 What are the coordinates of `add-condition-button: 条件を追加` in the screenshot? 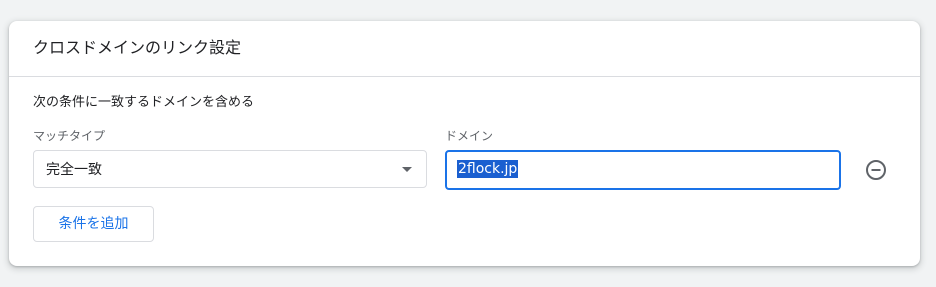 It's located at (93, 224).